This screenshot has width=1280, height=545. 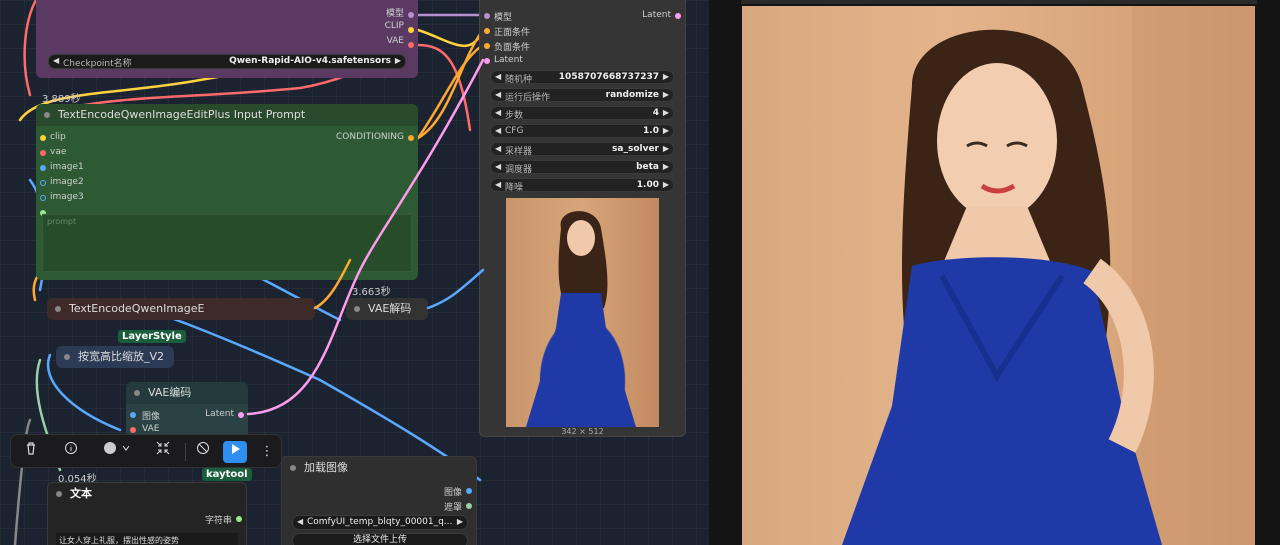 What do you see at coordinates (514, 188) in the screenshot?
I see `widget-label: 降噪` at bounding box center [514, 188].